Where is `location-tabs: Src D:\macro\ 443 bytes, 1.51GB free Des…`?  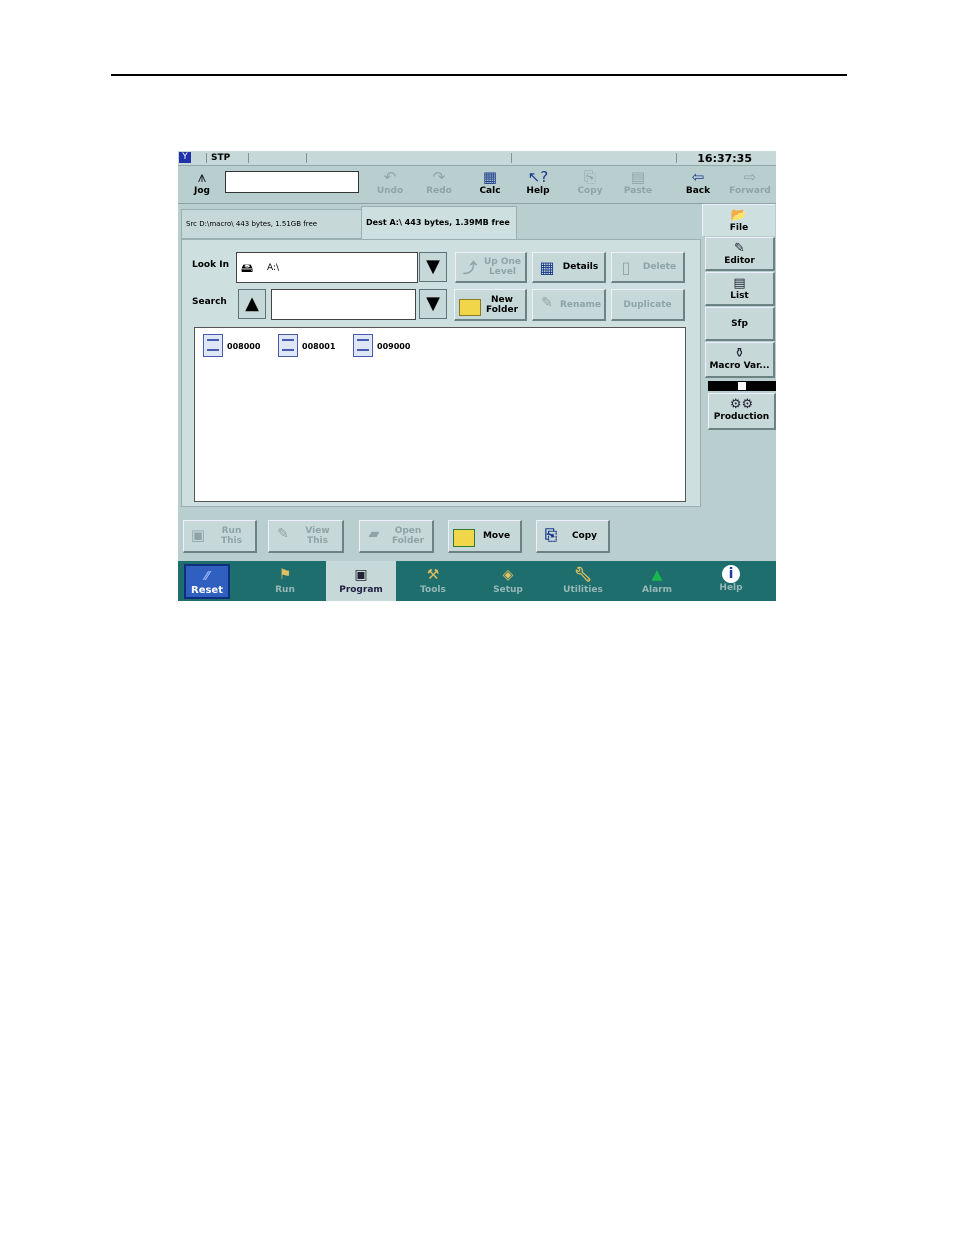
location-tabs: Src D:\macro\ 443 bytes, 1.51GB free Des… is located at coordinates (441, 222).